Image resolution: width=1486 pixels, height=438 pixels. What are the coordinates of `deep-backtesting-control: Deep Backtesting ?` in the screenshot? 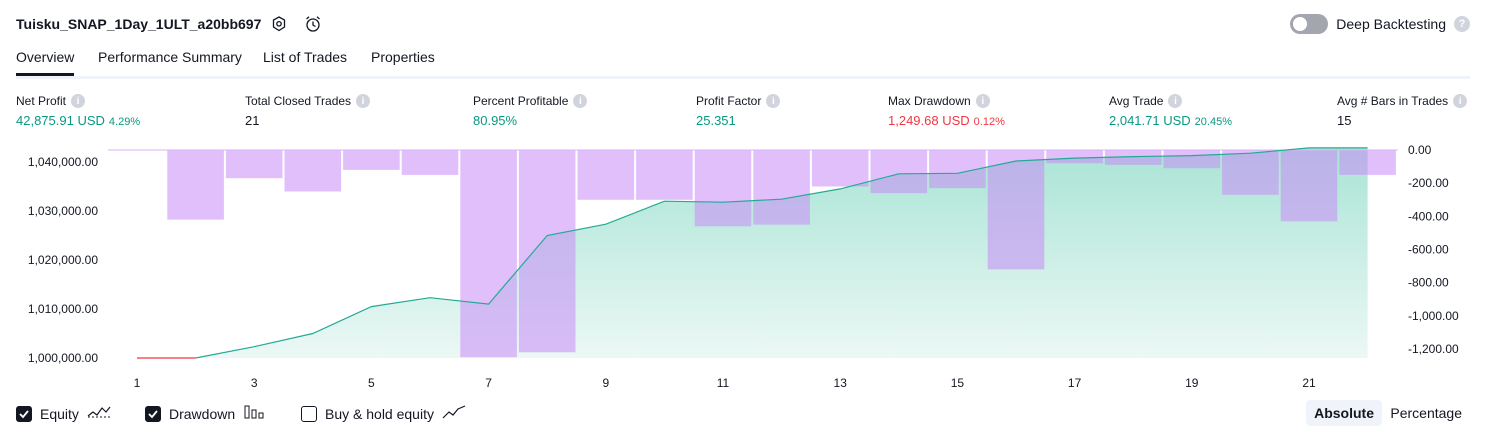 It's located at (1380, 24).